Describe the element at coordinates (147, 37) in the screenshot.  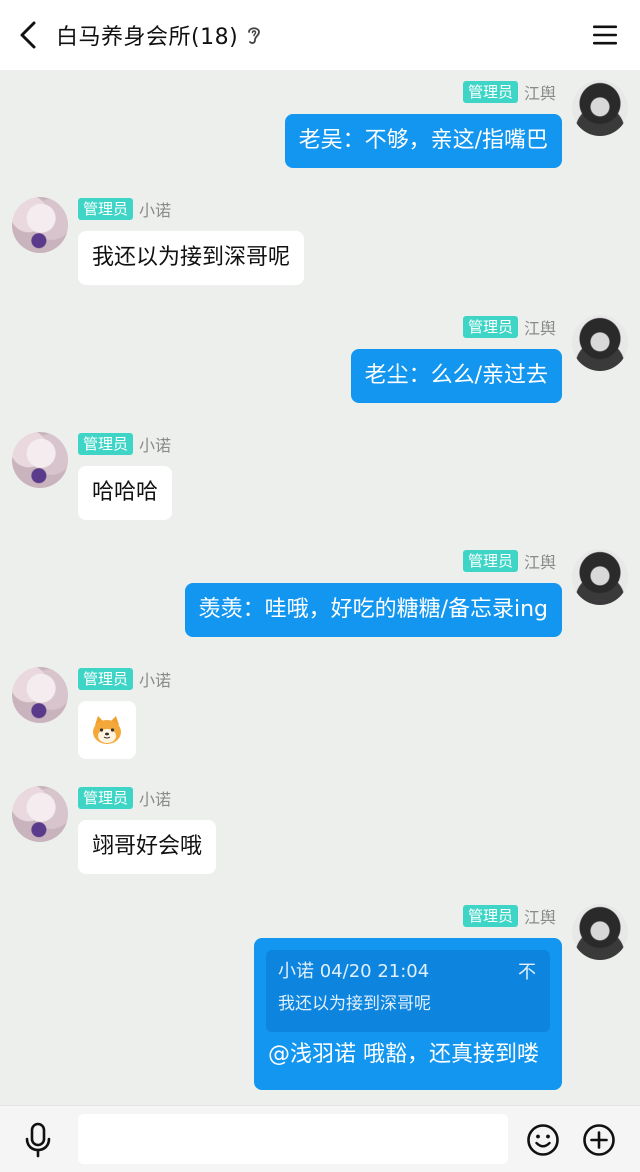
I see `page-title: 白马养身会所(18)` at that location.